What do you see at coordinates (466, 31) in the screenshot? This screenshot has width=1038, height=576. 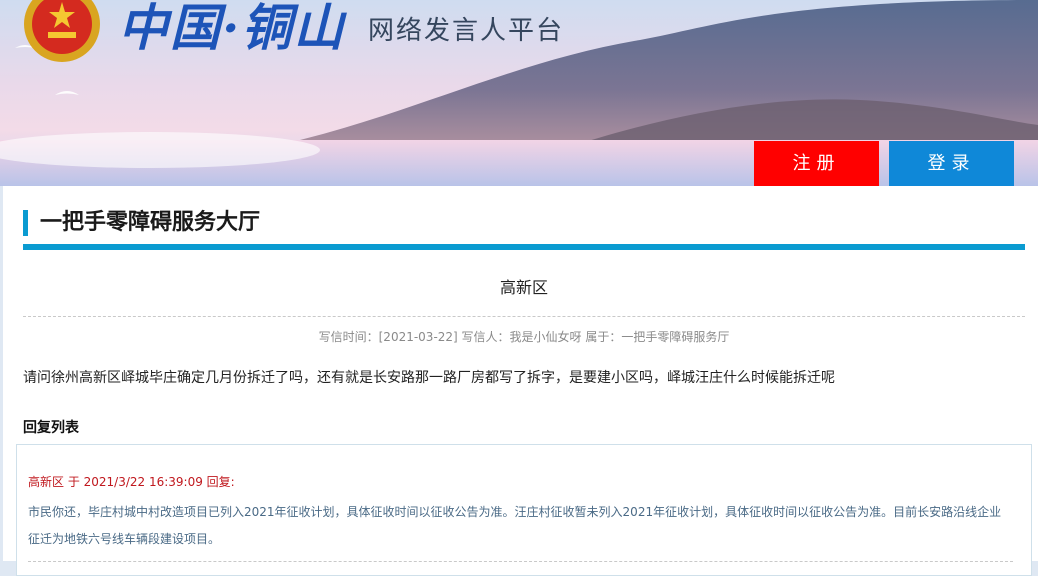 I see `site-subtitle: 网络发言人平台` at bounding box center [466, 31].